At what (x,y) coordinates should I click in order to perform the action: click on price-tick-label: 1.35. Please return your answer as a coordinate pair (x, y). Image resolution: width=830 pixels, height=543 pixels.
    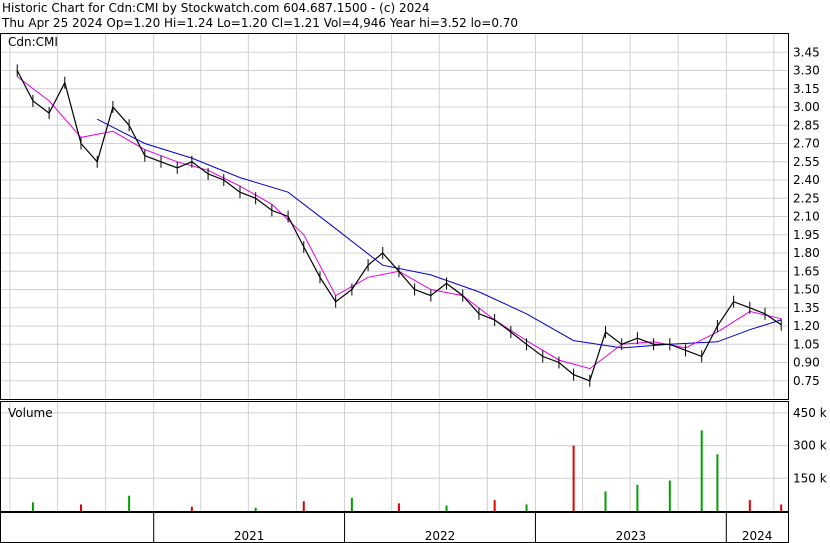
    Looking at the image, I should click on (806, 308).